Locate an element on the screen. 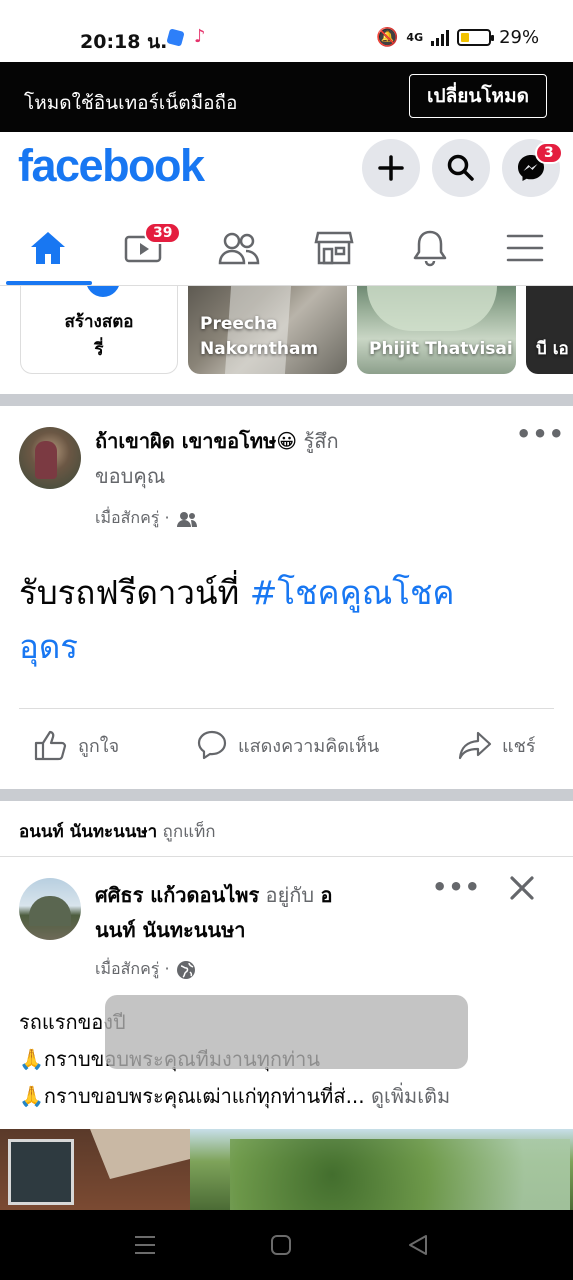 The image size is (573, 1280). facebook-logo: facebook is located at coordinates (111, 166).